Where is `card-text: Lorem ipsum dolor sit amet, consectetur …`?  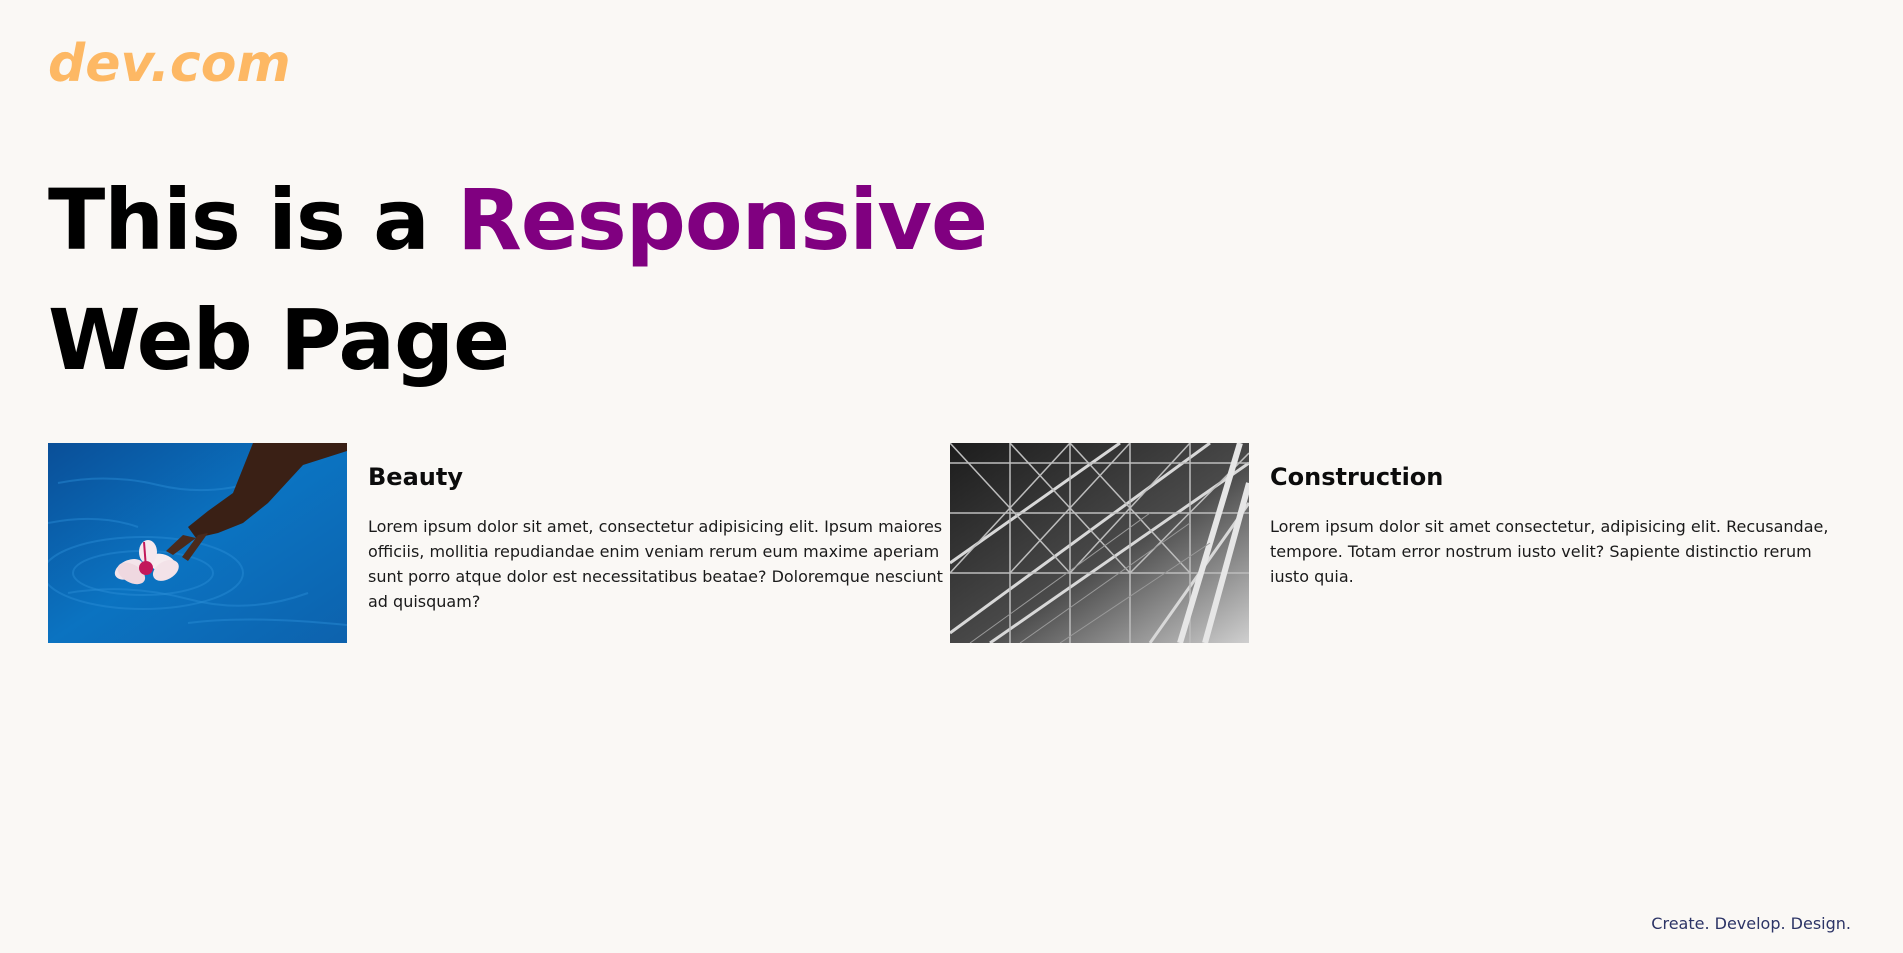
card-text: Lorem ipsum dolor sit amet, consectetur … is located at coordinates (655, 563).